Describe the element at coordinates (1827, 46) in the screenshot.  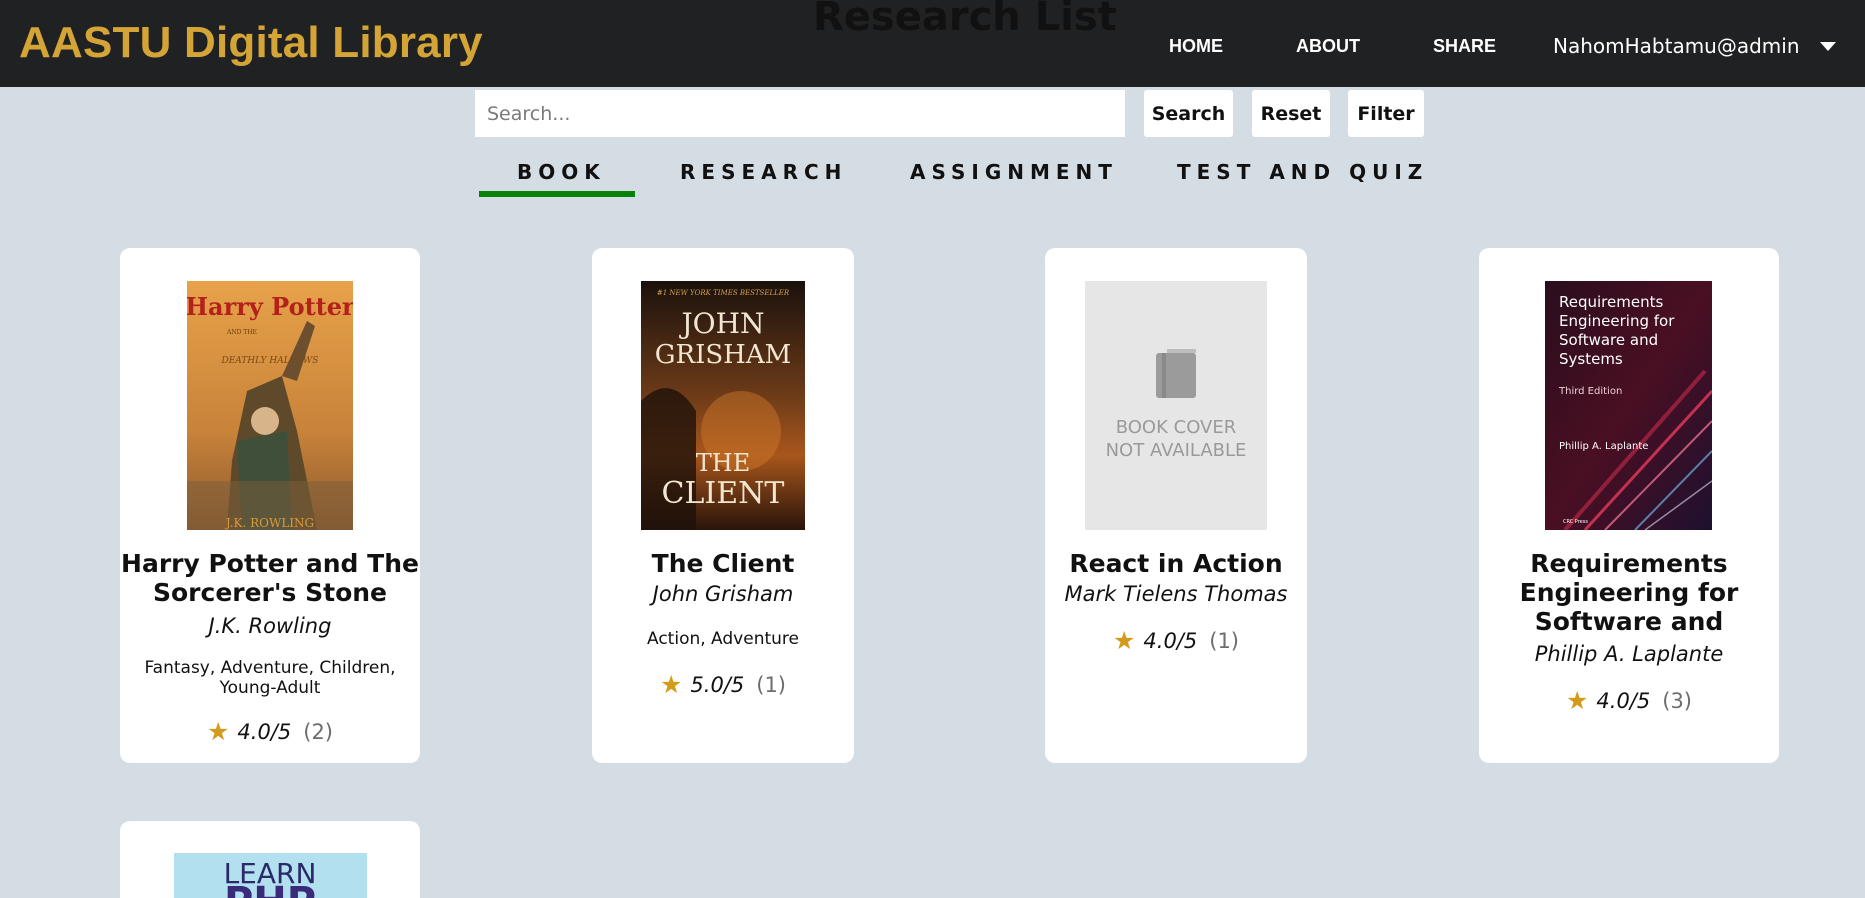
I see `chevron-down-icon` at that location.